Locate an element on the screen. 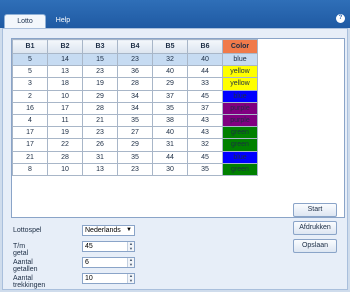 The image size is (350, 292). table-cell: 14 is located at coordinates (65, 59).